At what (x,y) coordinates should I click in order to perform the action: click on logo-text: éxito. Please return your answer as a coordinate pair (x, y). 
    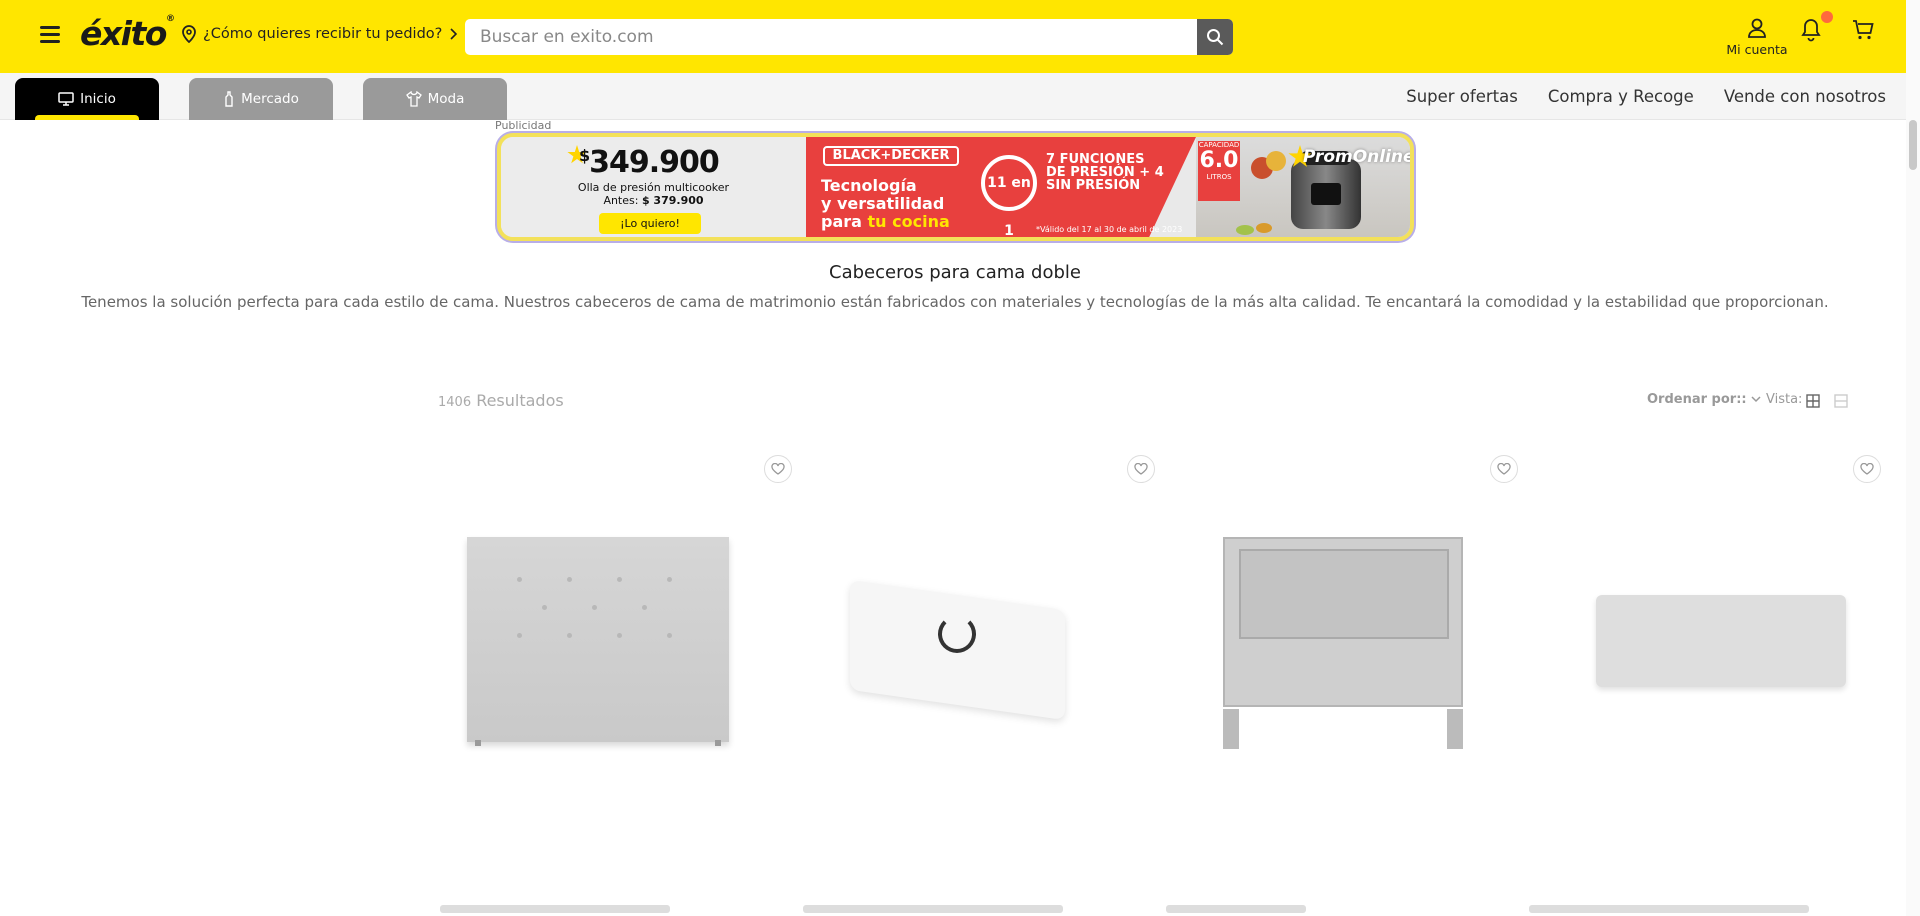
    Looking at the image, I should click on (123, 33).